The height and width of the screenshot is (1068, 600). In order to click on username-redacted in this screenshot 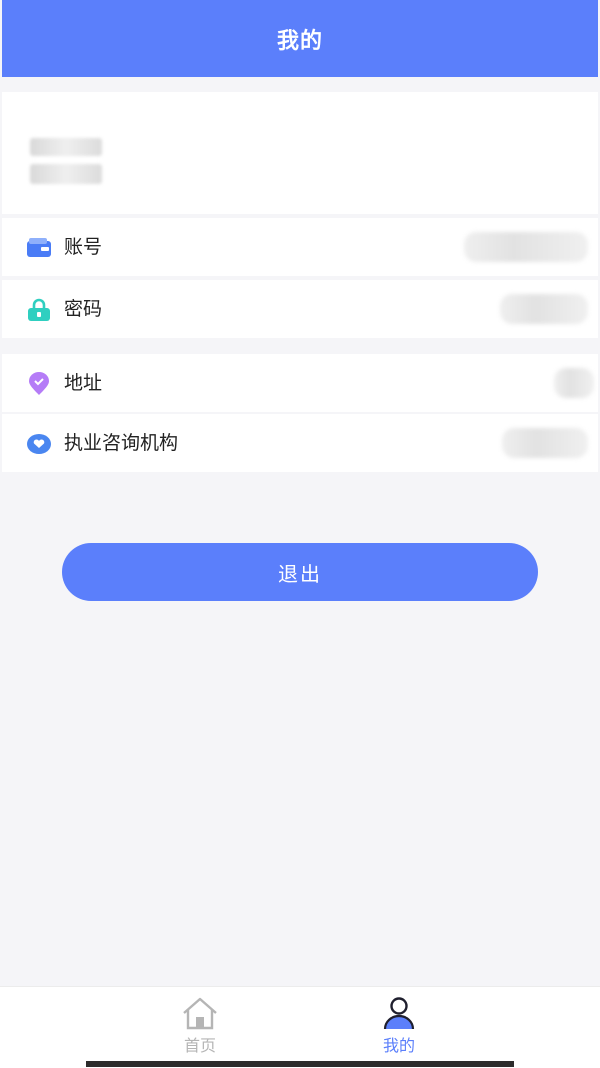, I will do `click(66, 174)`.